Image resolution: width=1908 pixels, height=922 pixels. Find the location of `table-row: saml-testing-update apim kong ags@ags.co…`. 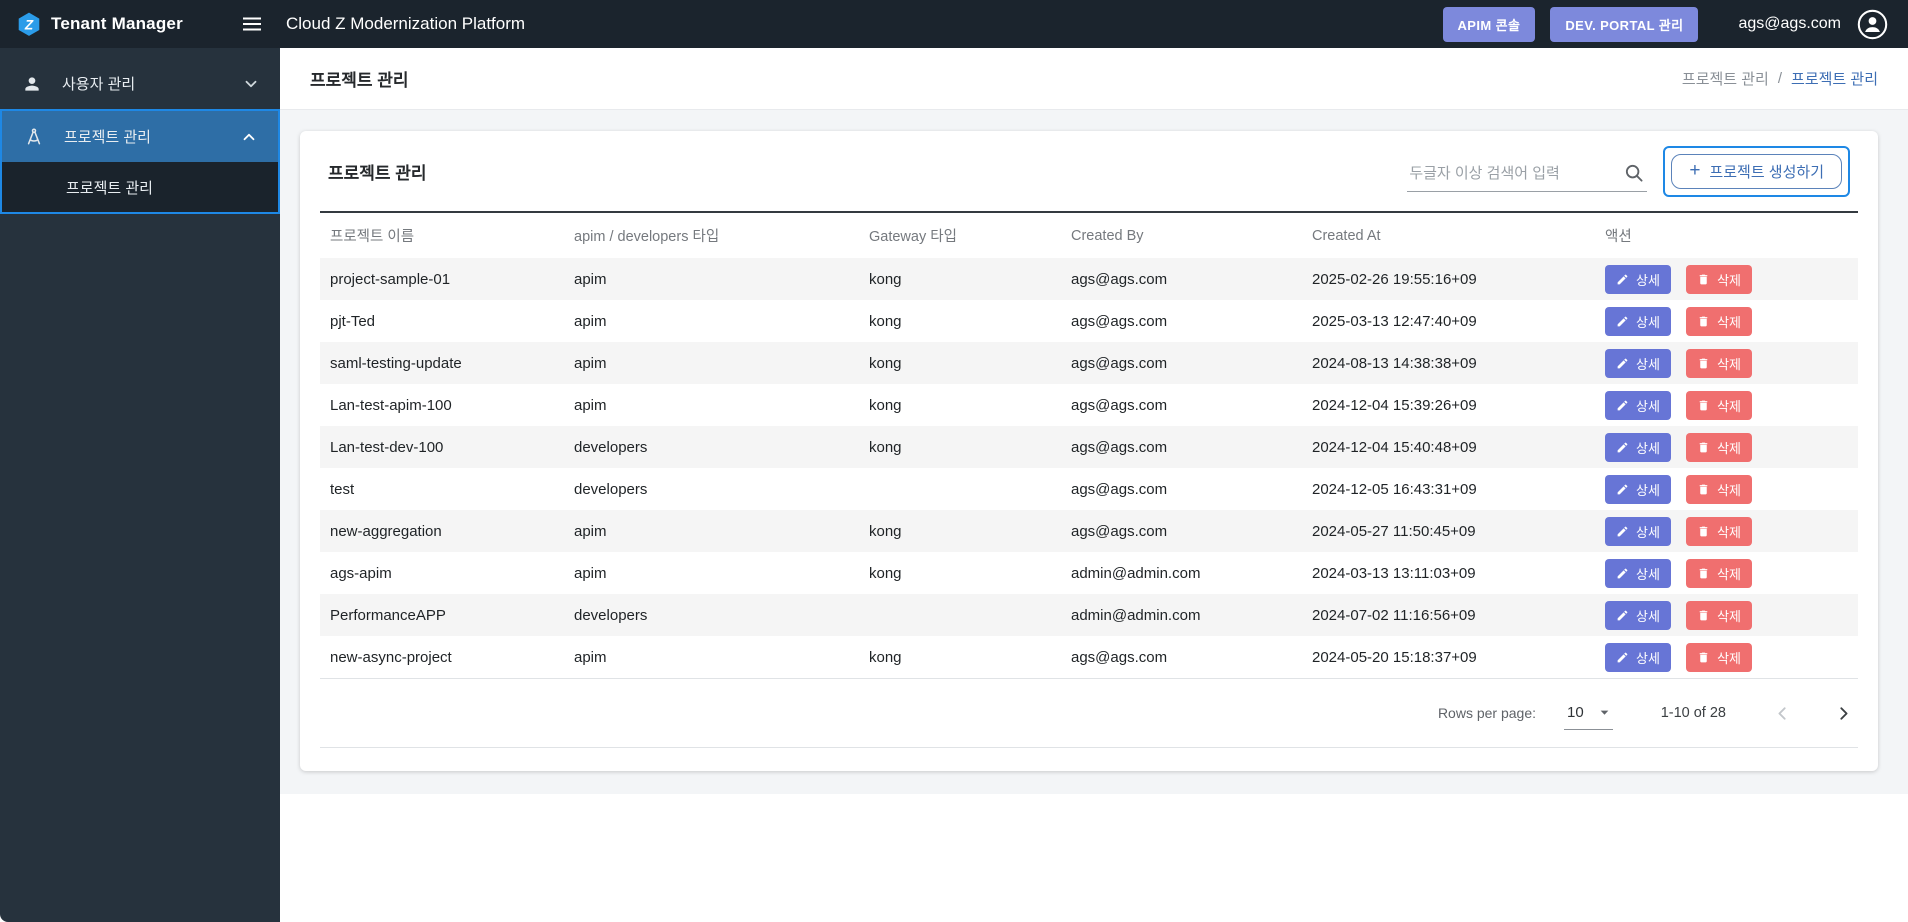

table-row: saml-testing-update apim kong ags@ags.co… is located at coordinates (1089, 363).